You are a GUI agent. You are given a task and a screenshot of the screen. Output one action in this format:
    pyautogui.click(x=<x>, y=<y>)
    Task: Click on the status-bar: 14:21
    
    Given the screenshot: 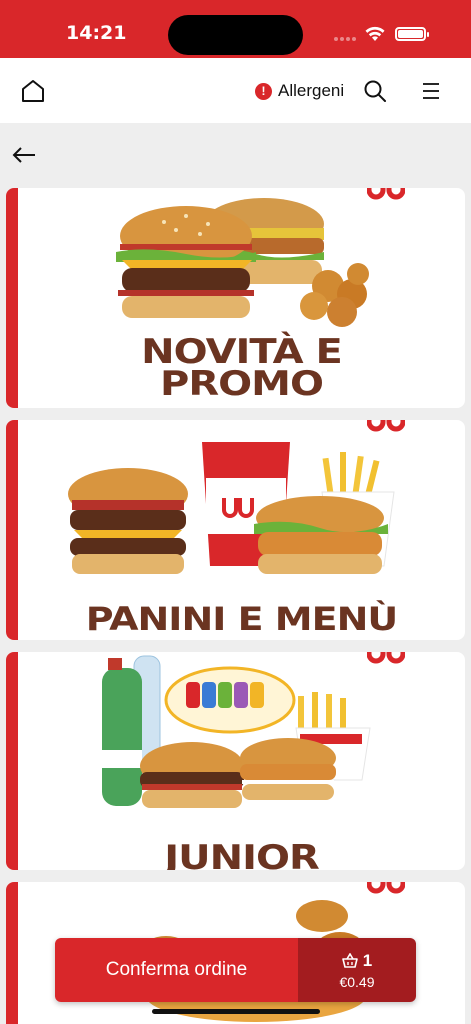 What is the action you would take?
    pyautogui.click(x=235, y=29)
    